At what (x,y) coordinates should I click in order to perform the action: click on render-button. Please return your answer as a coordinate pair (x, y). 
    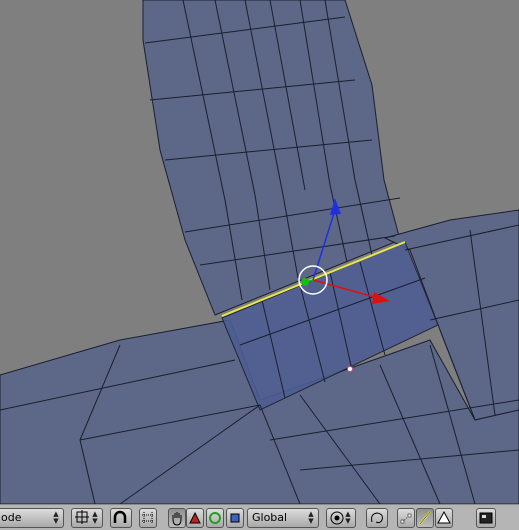
    Looking at the image, I should click on (486, 518).